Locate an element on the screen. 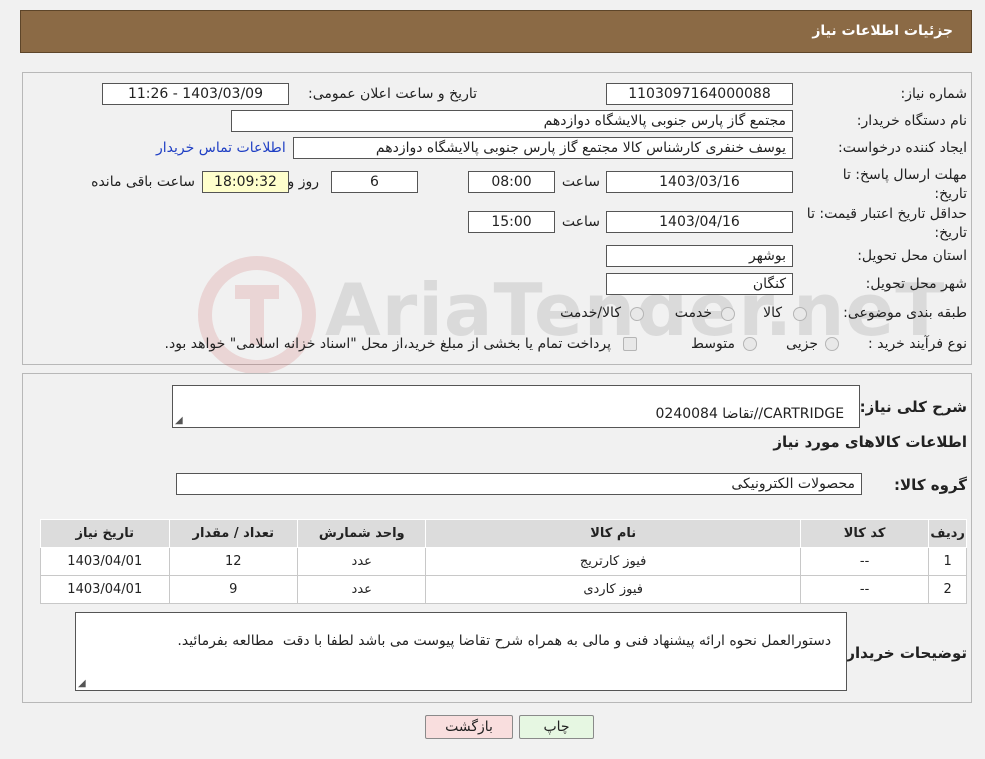 Image resolution: width=985 pixels, height=759 pixels. city-field: کنگان is located at coordinates (699, 284).